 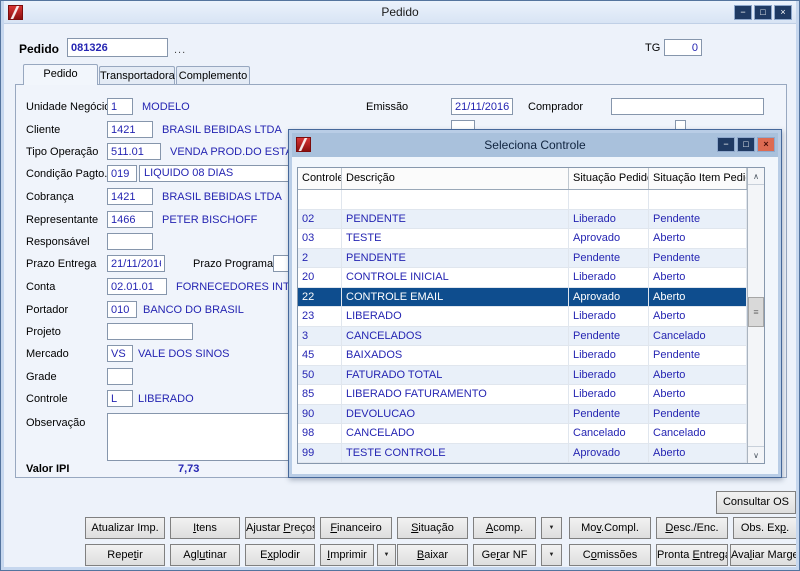 I want to click on ajustar-precos-button: Ajustar Preços, so click(x=280, y=528).